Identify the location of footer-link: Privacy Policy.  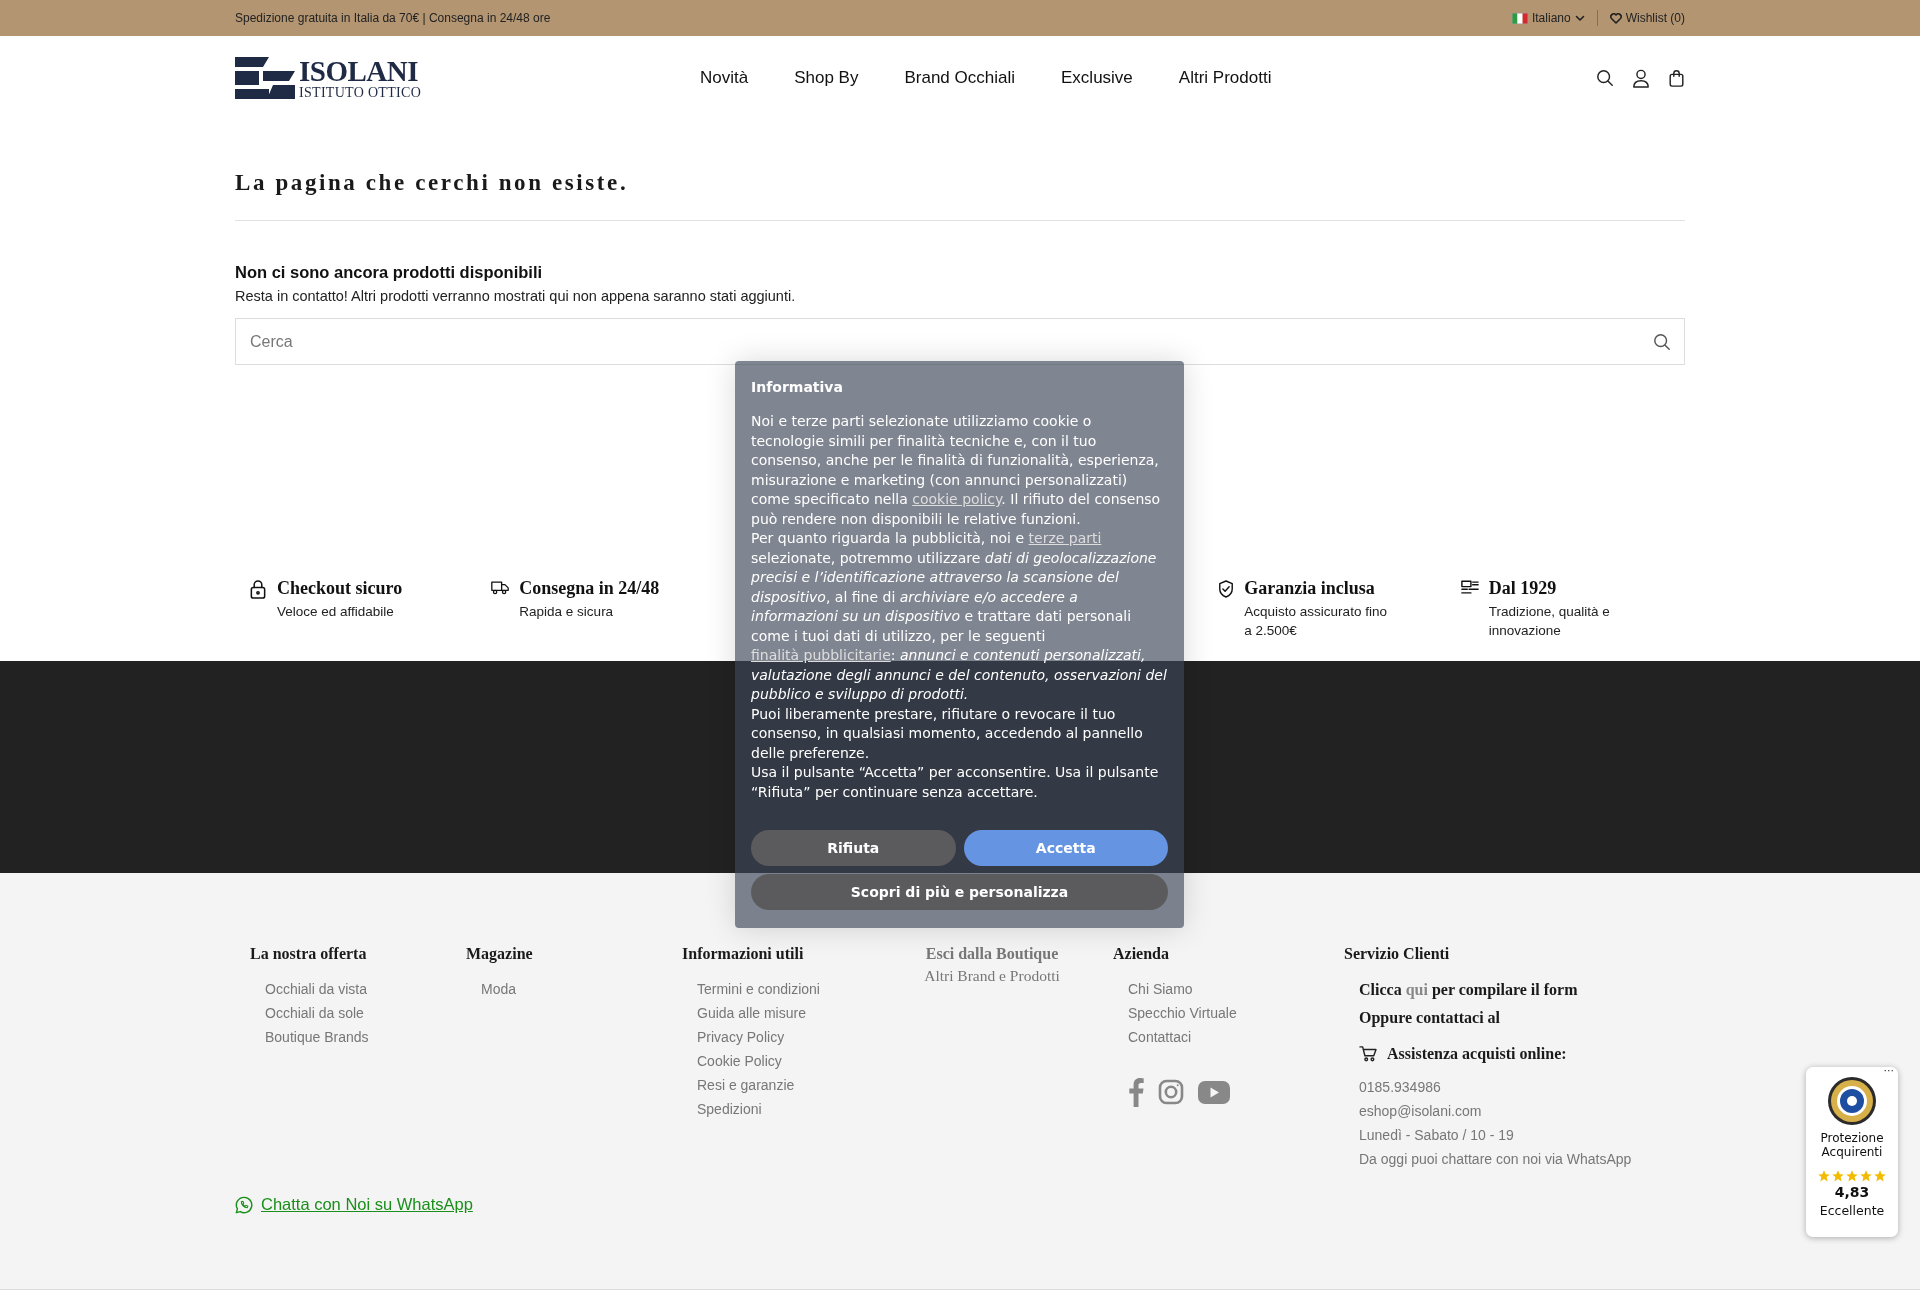
(794, 1041).